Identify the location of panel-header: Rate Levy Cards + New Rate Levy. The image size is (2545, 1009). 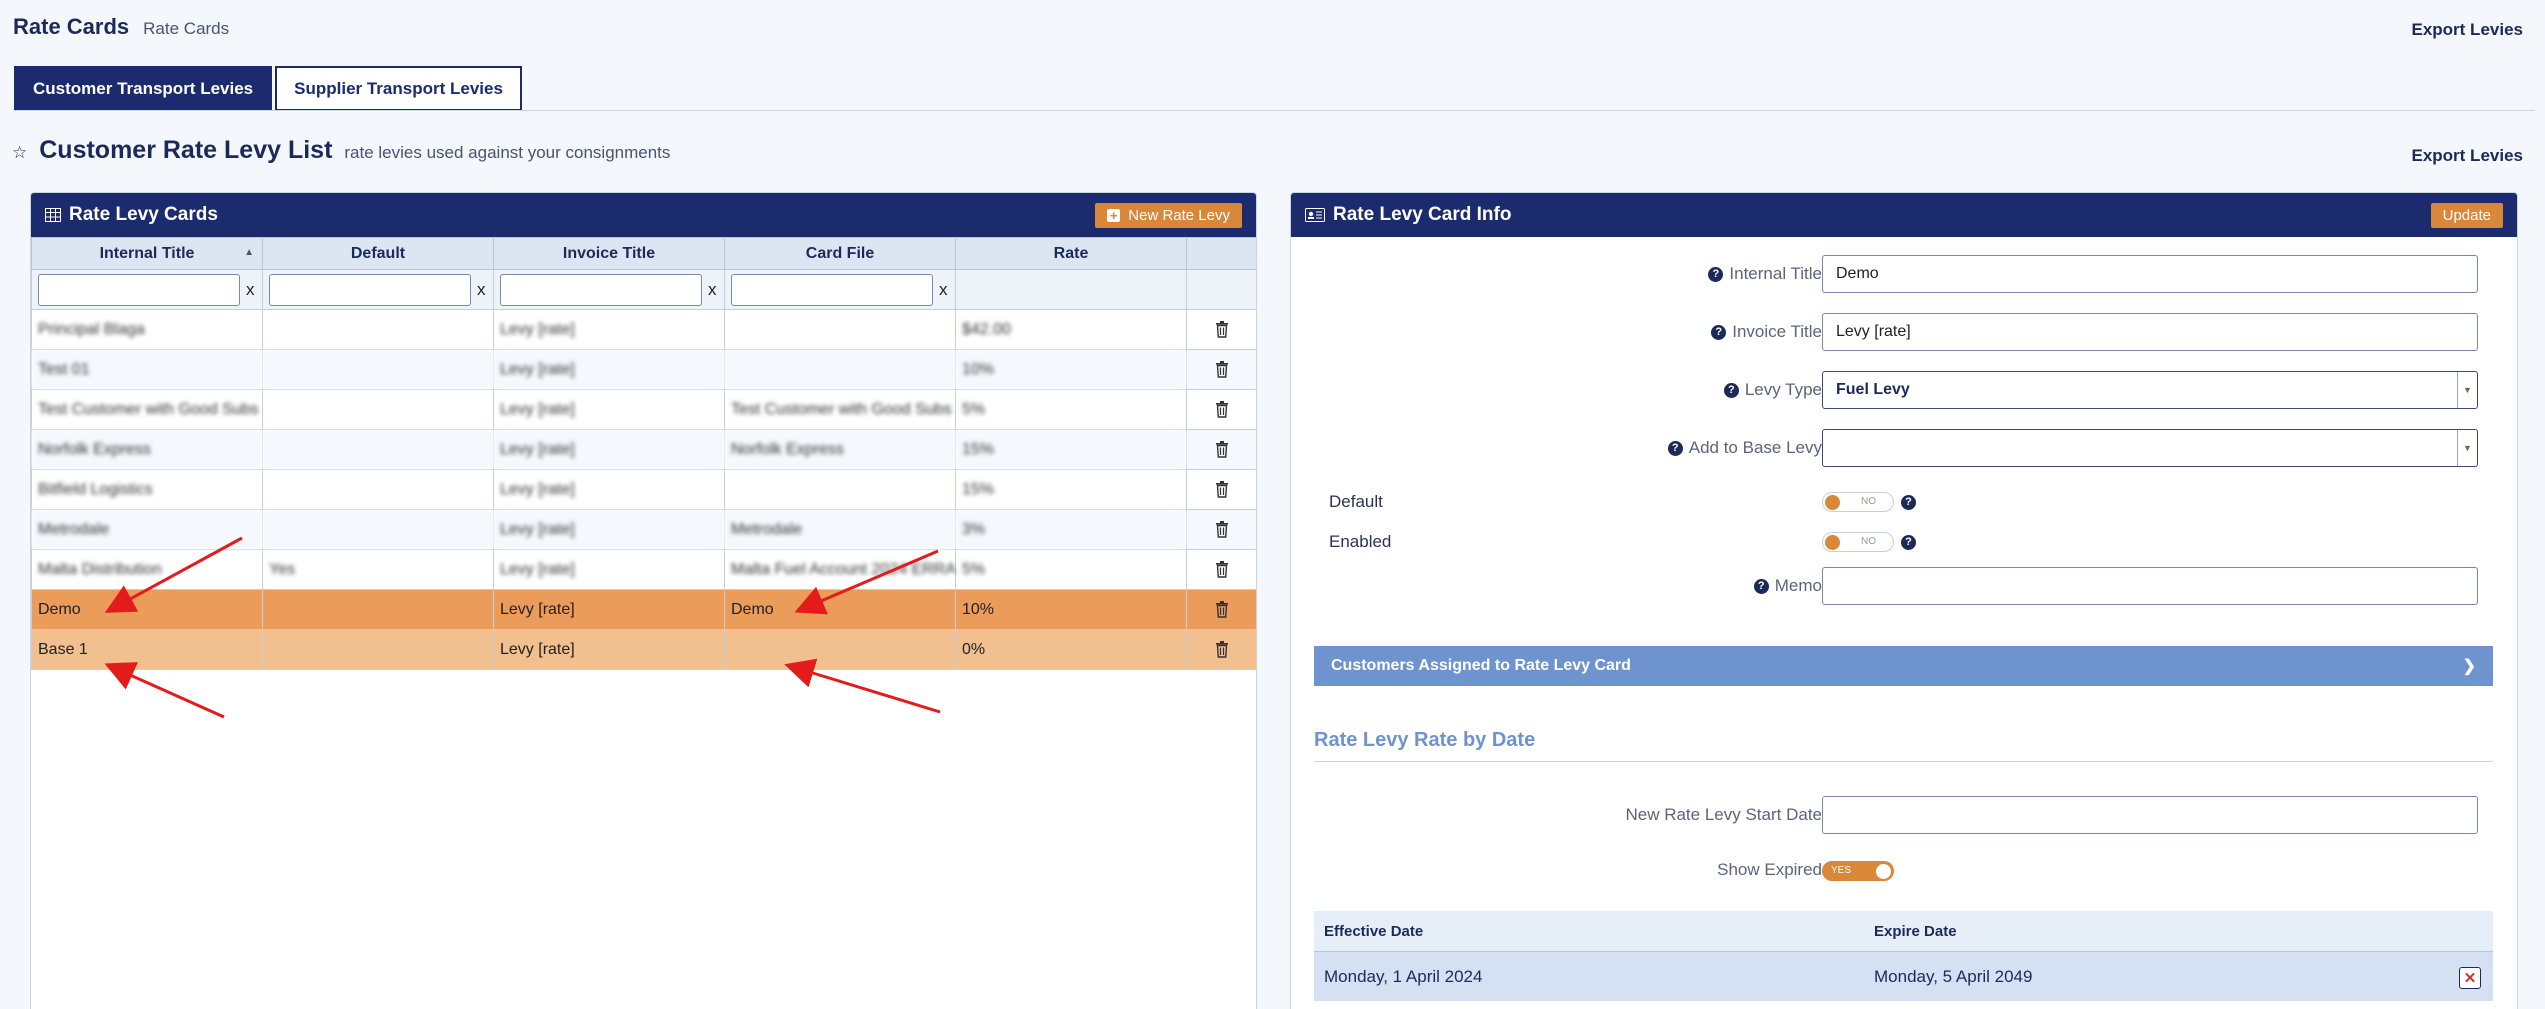
(643, 215).